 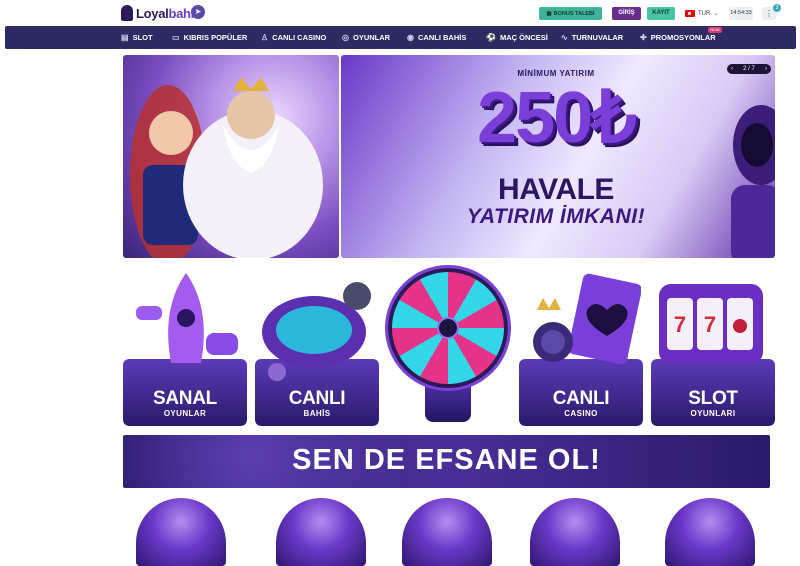 What do you see at coordinates (626, 13) in the screenshot?
I see `login-button: GİRİŞ` at bounding box center [626, 13].